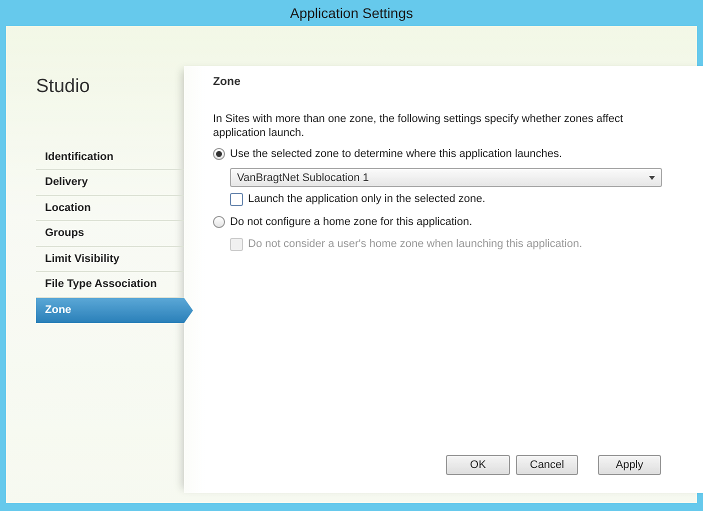  Describe the element at coordinates (63, 87) in the screenshot. I see `app-title: Studio` at that location.